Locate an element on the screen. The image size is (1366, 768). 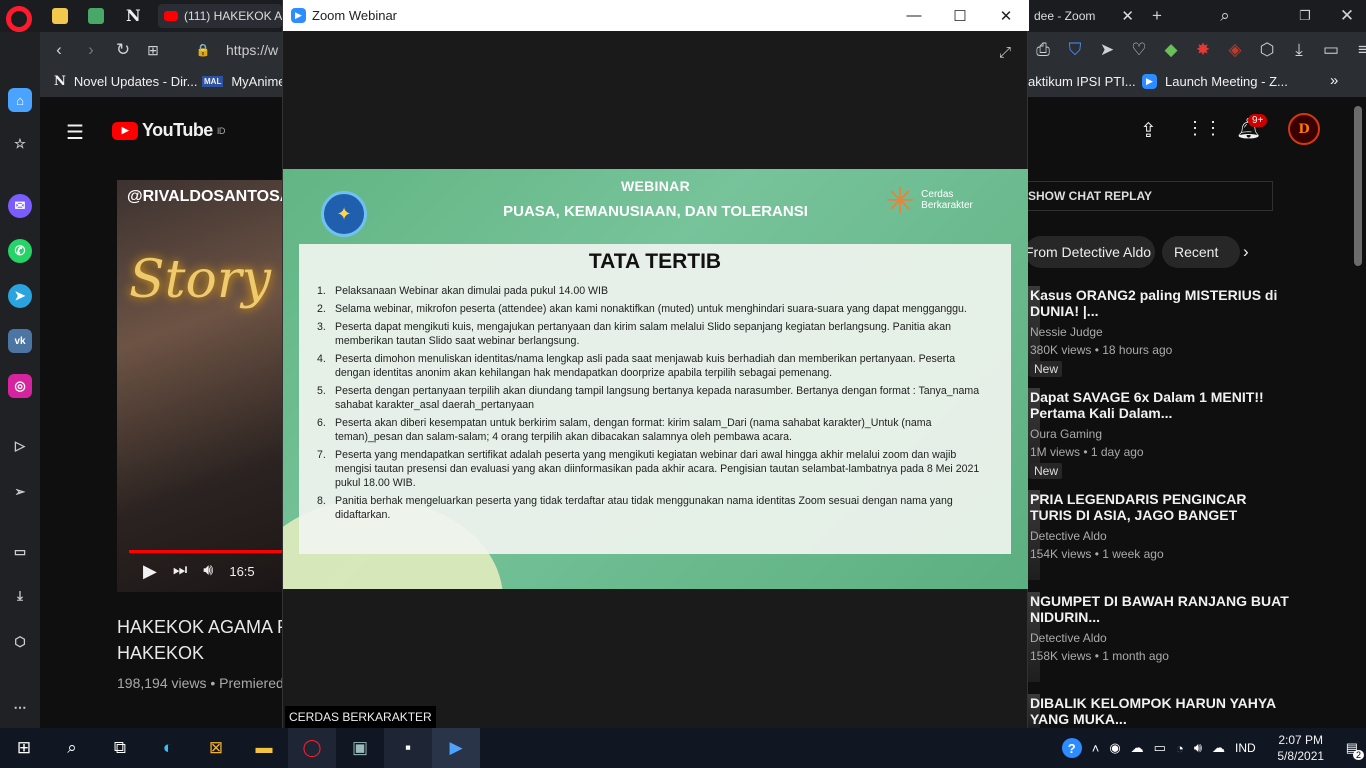
opera-taskbar-icon: ◯ is located at coordinates (312, 748).